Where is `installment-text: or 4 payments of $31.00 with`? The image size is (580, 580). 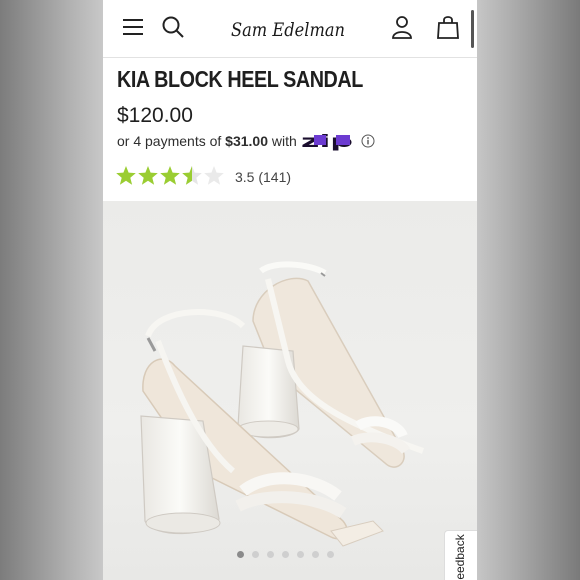
installment-text: or 4 payments of $31.00 with is located at coordinates (207, 141).